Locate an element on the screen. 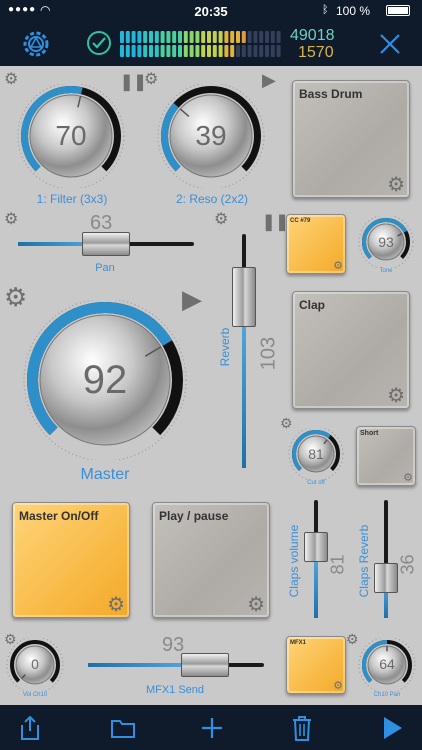  counter-top: 49018 is located at coordinates (312, 35).